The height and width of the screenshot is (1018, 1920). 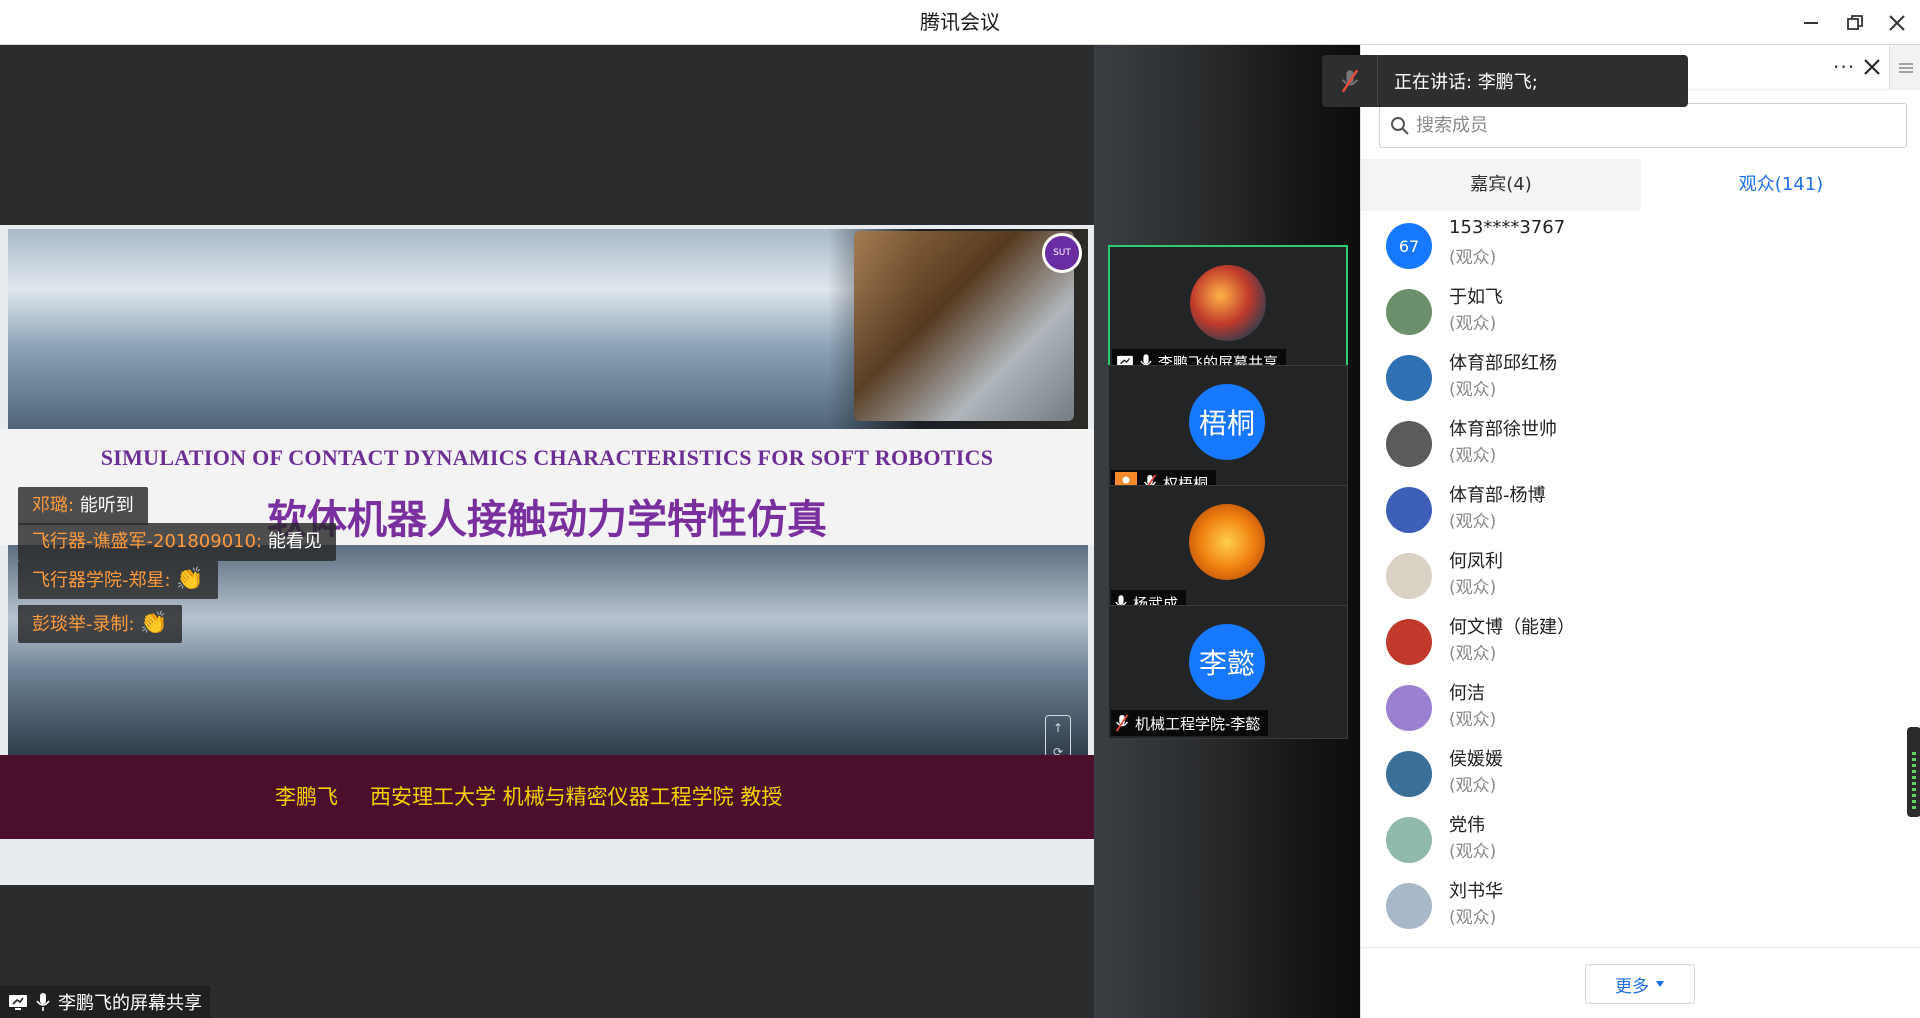 I want to click on member-row: 体育部-杨博 (观众), so click(x=1640, y=508).